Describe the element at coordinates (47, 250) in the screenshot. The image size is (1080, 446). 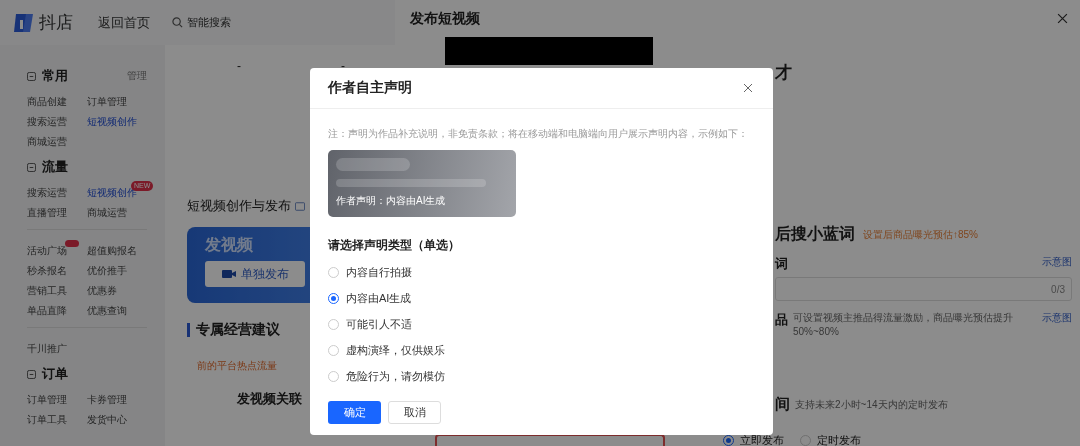
I see `sidebar-item: 活动广场` at that location.